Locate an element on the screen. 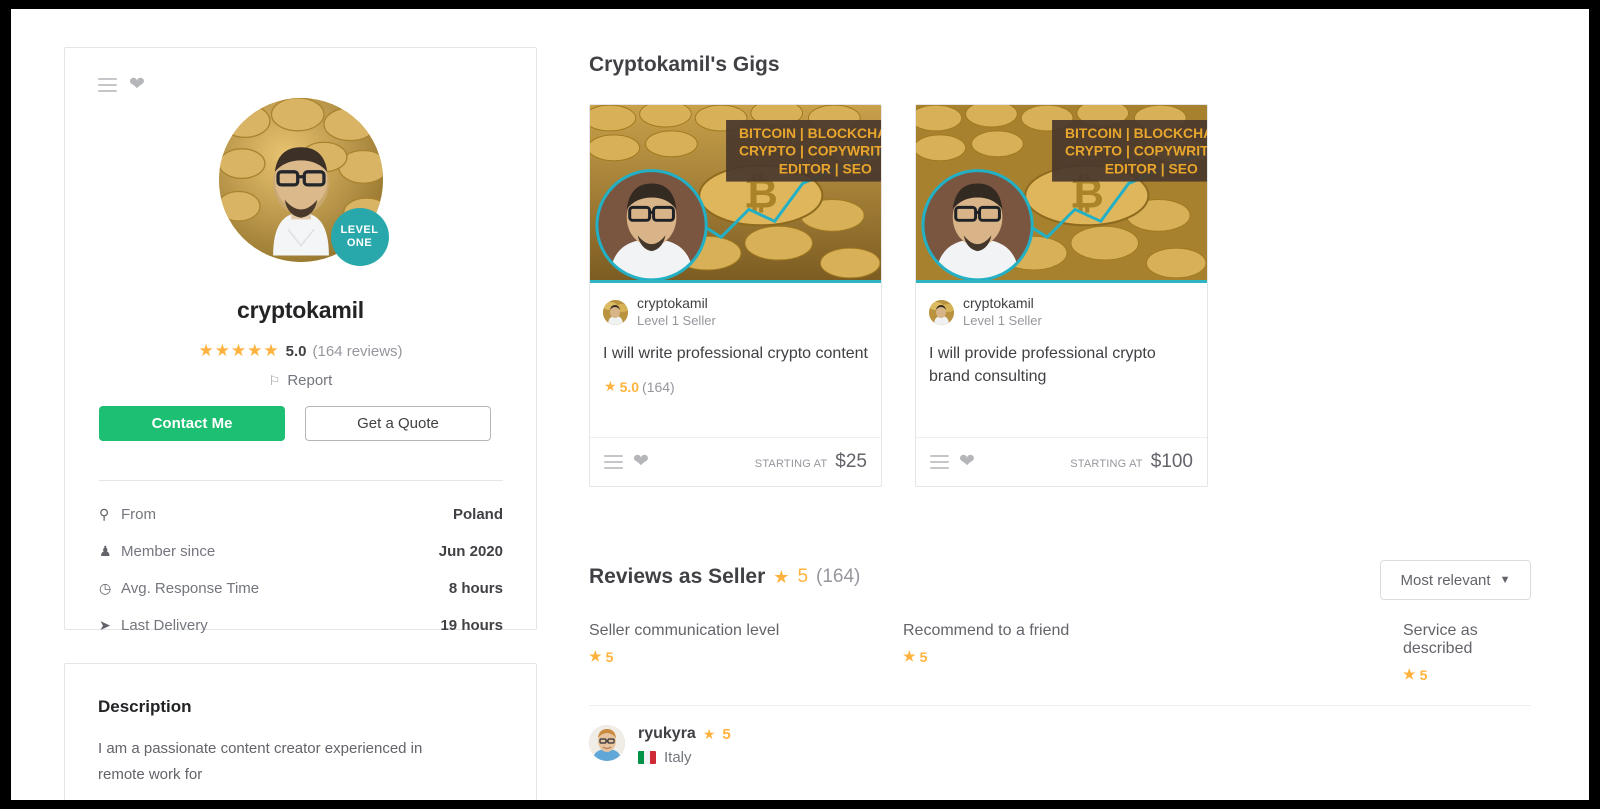 This screenshot has height=809, width=1600. stat-label: Last Delivery is located at coordinates (164, 625).